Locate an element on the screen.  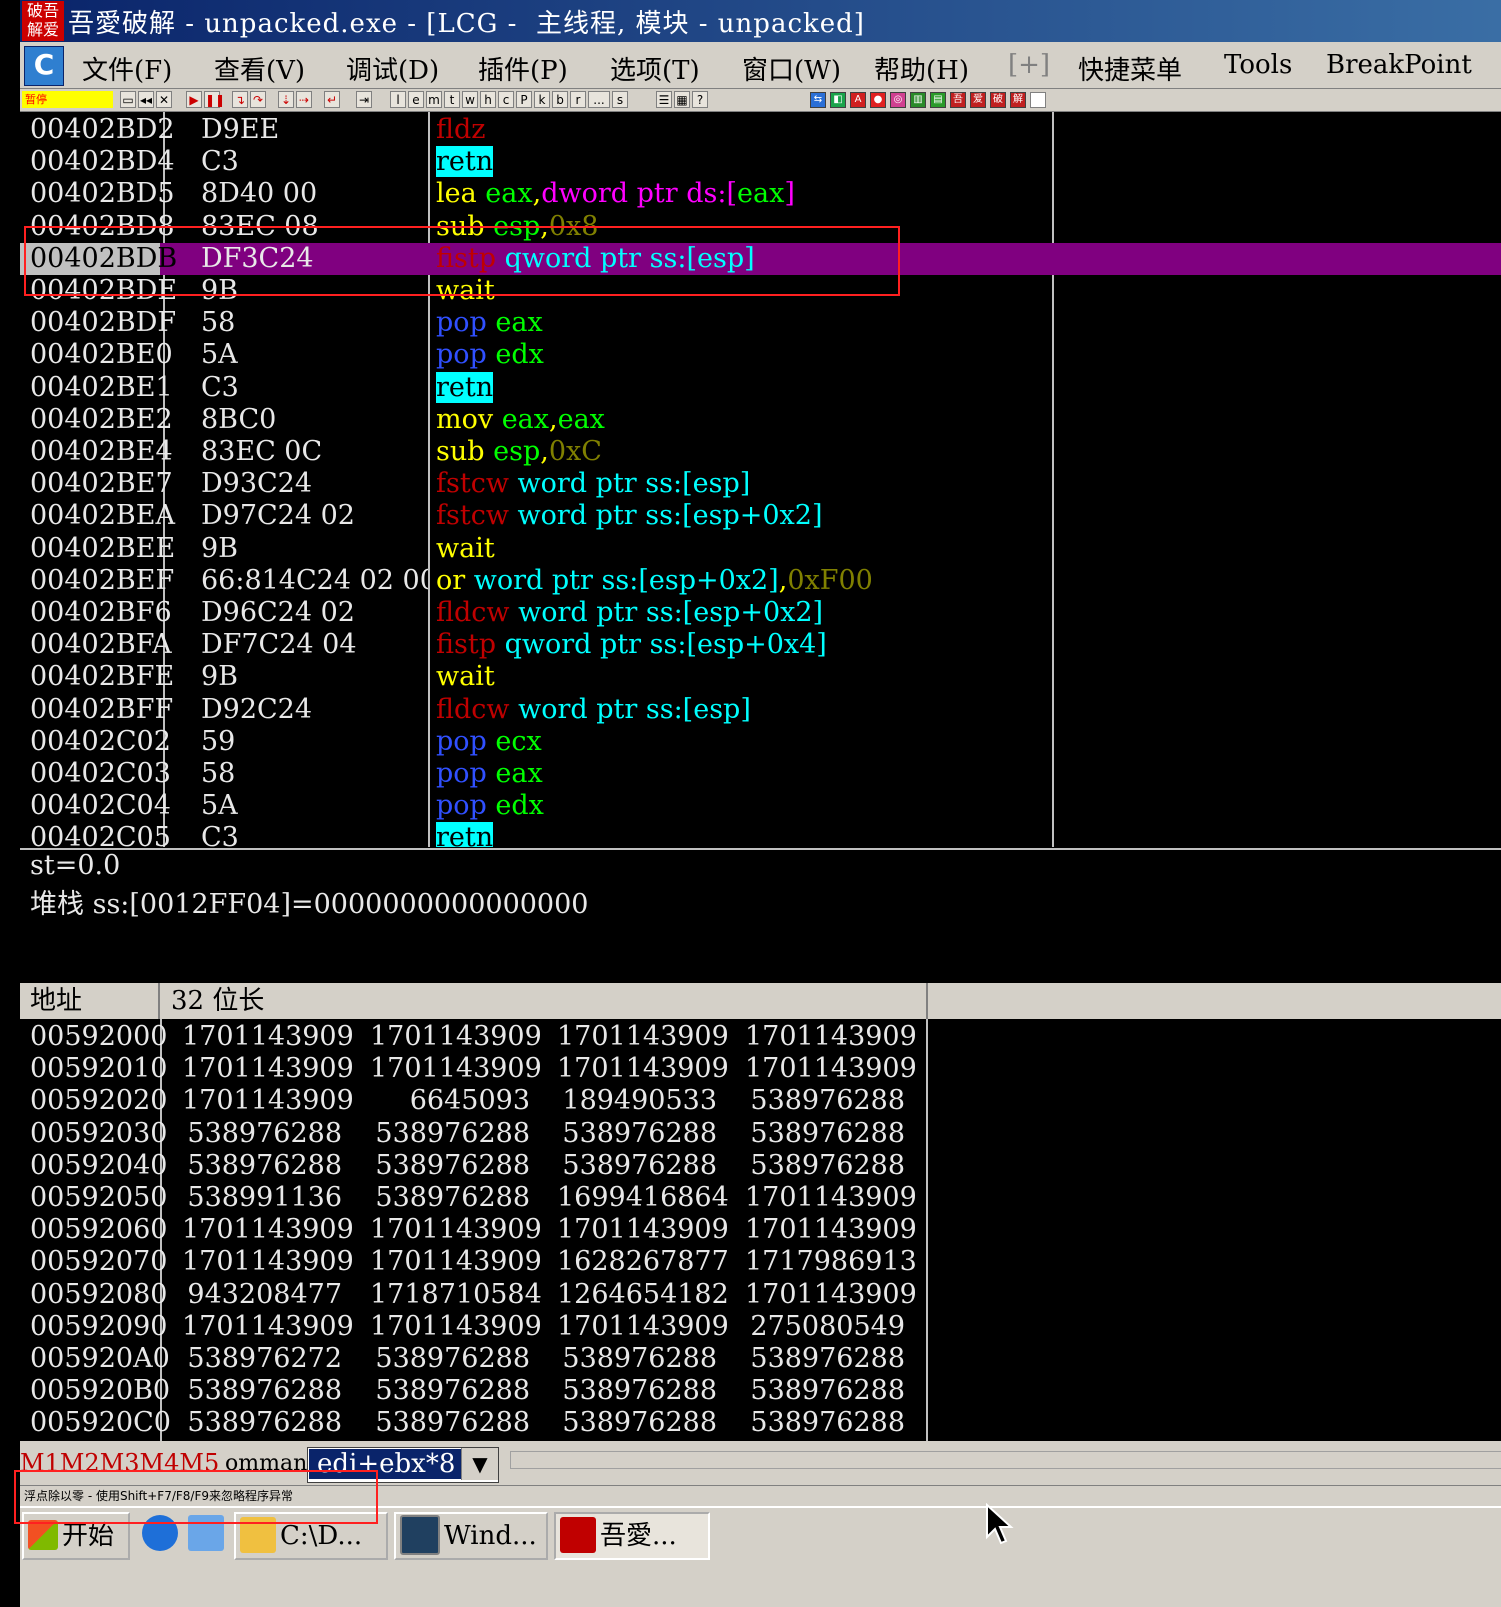
disasm-row: 00402BE4 83EC 0C sub esp,0xC is located at coordinates (760, 452).